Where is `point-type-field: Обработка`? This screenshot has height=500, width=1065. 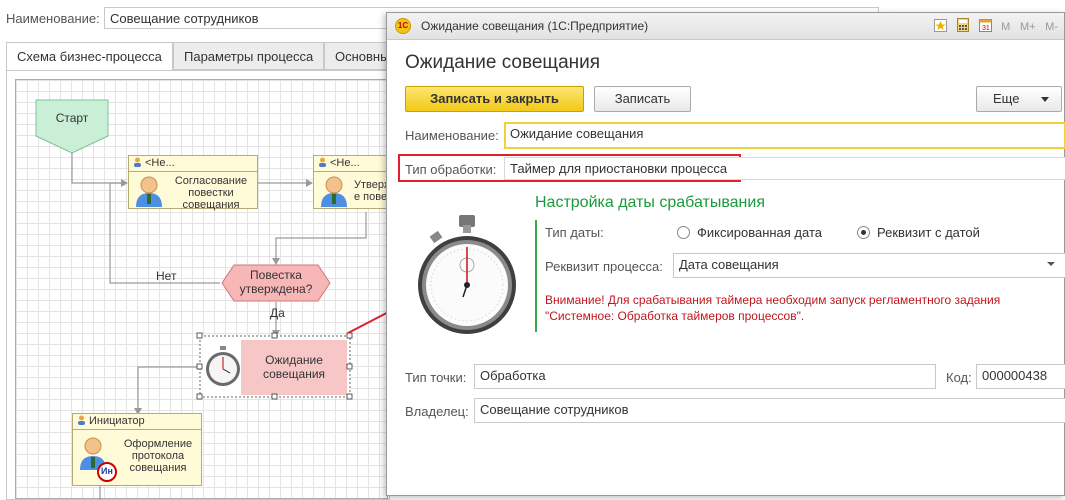
point-type-field: Обработка is located at coordinates (705, 376).